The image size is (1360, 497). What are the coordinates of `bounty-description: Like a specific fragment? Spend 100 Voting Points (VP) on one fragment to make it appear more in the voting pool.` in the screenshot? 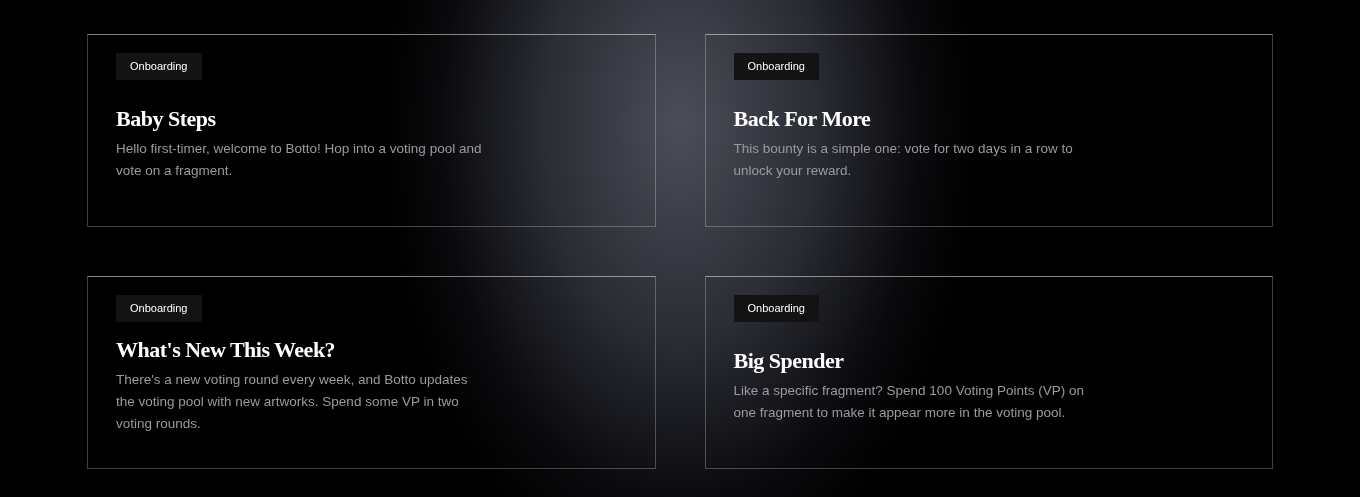 It's located at (909, 402).